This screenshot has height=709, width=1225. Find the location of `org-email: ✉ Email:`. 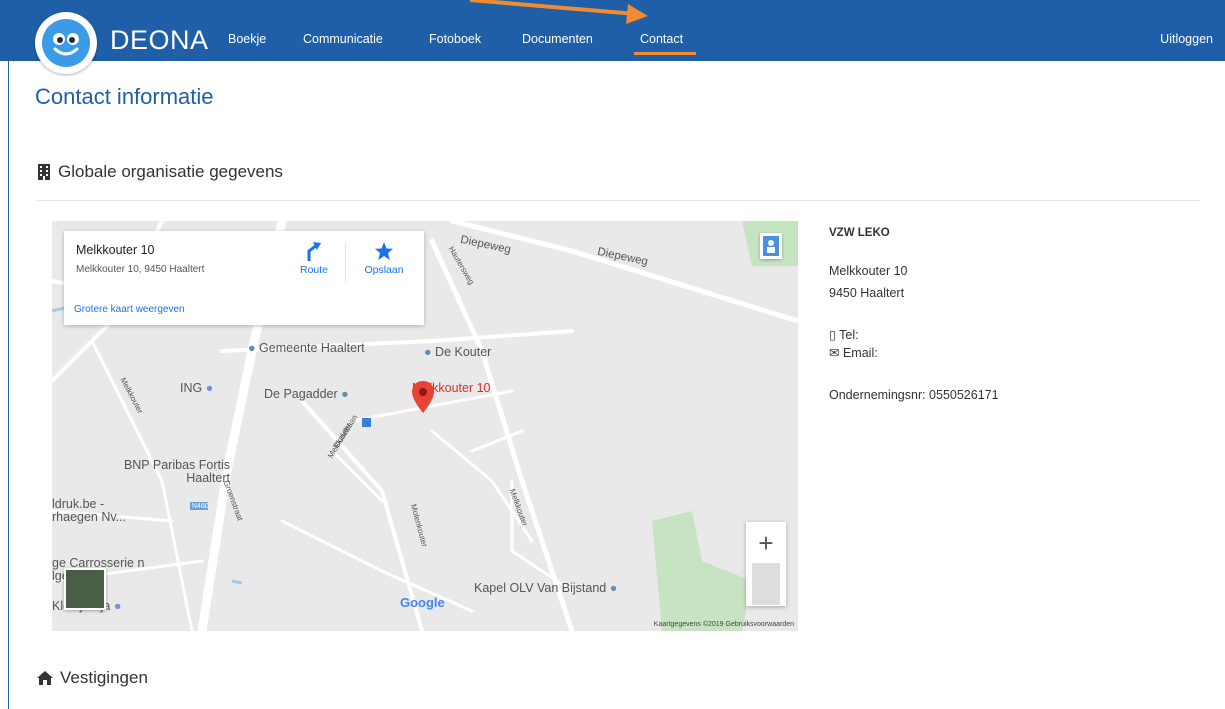

org-email: ✉ Email: is located at coordinates (853, 353).